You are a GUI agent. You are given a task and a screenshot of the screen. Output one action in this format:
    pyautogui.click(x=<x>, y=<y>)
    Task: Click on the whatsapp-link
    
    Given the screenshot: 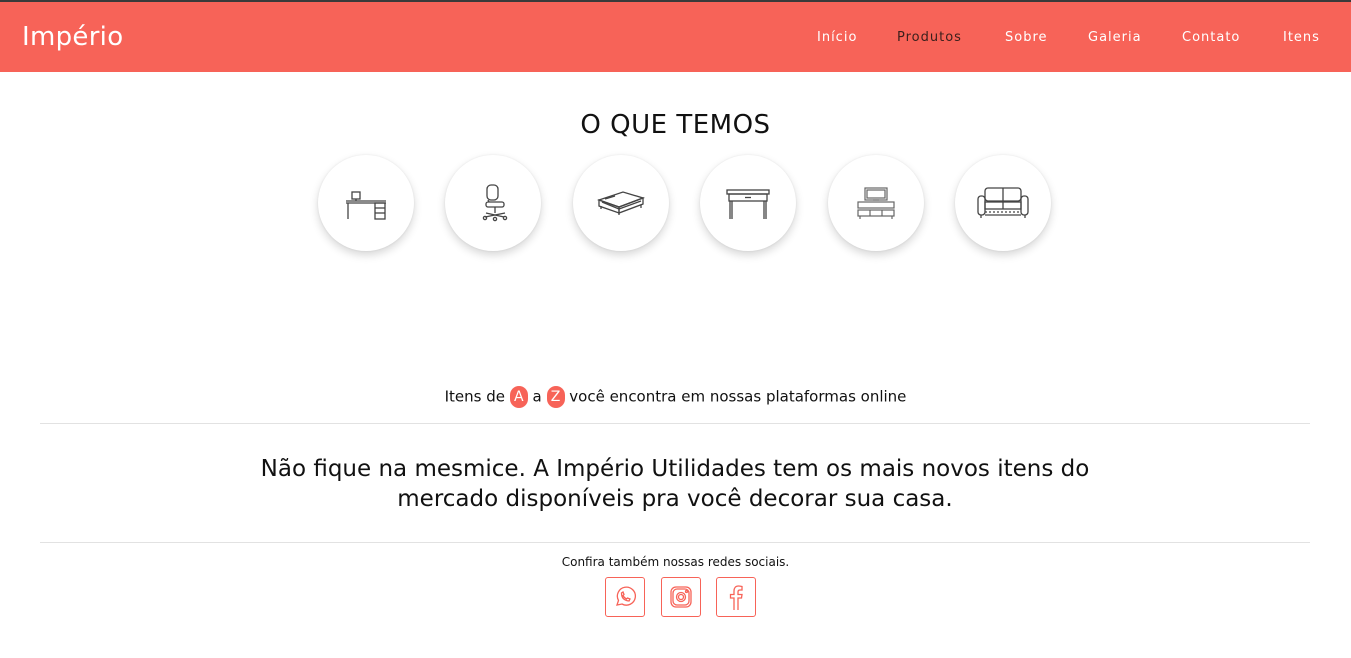 What is the action you would take?
    pyautogui.click(x=625, y=597)
    